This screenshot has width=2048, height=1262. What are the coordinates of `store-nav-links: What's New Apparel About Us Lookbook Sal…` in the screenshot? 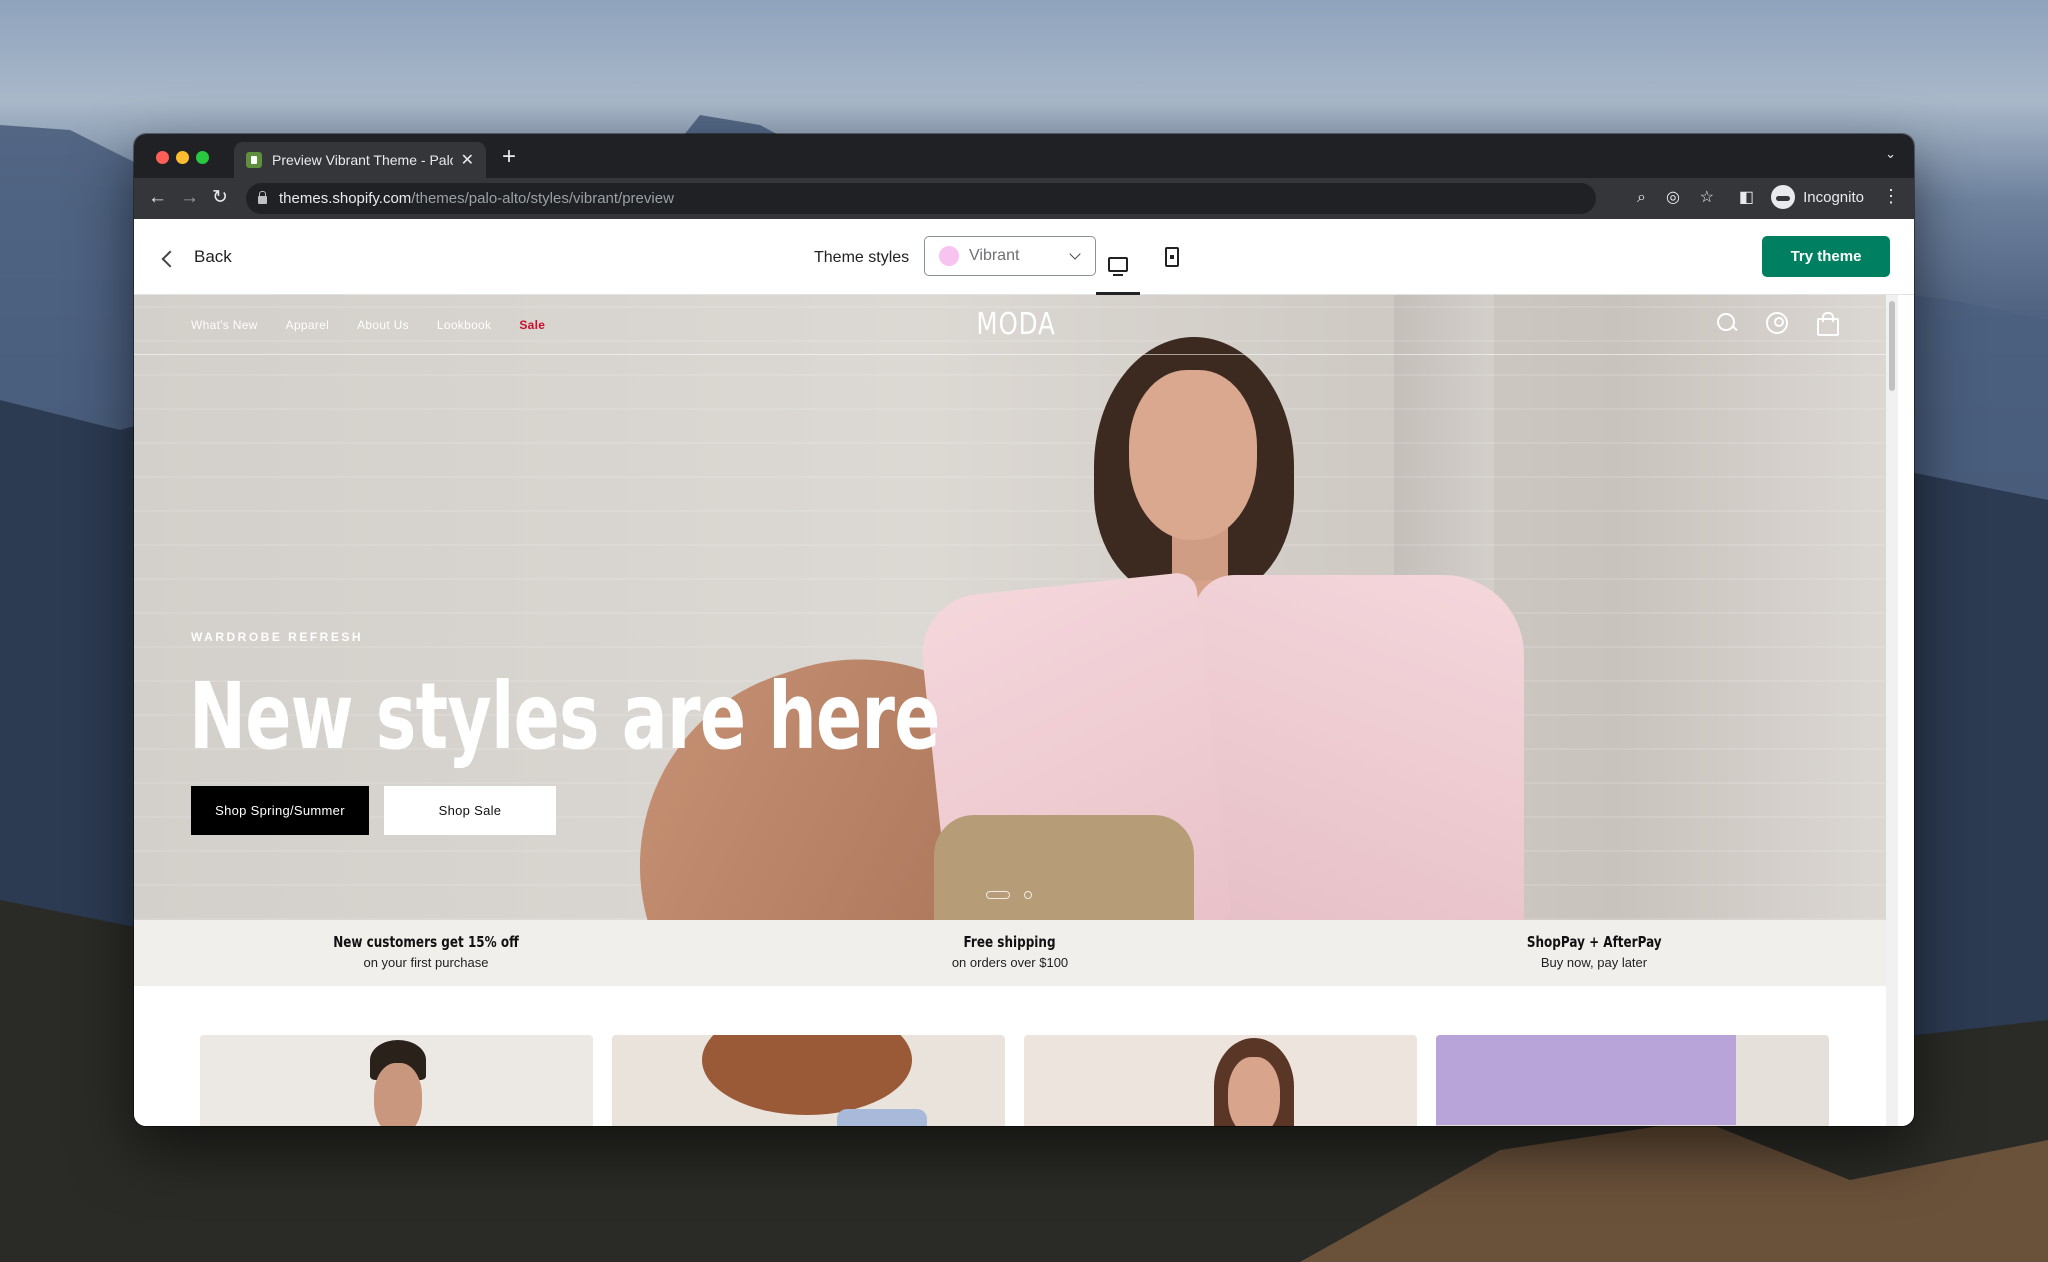 It's located at (368, 325).